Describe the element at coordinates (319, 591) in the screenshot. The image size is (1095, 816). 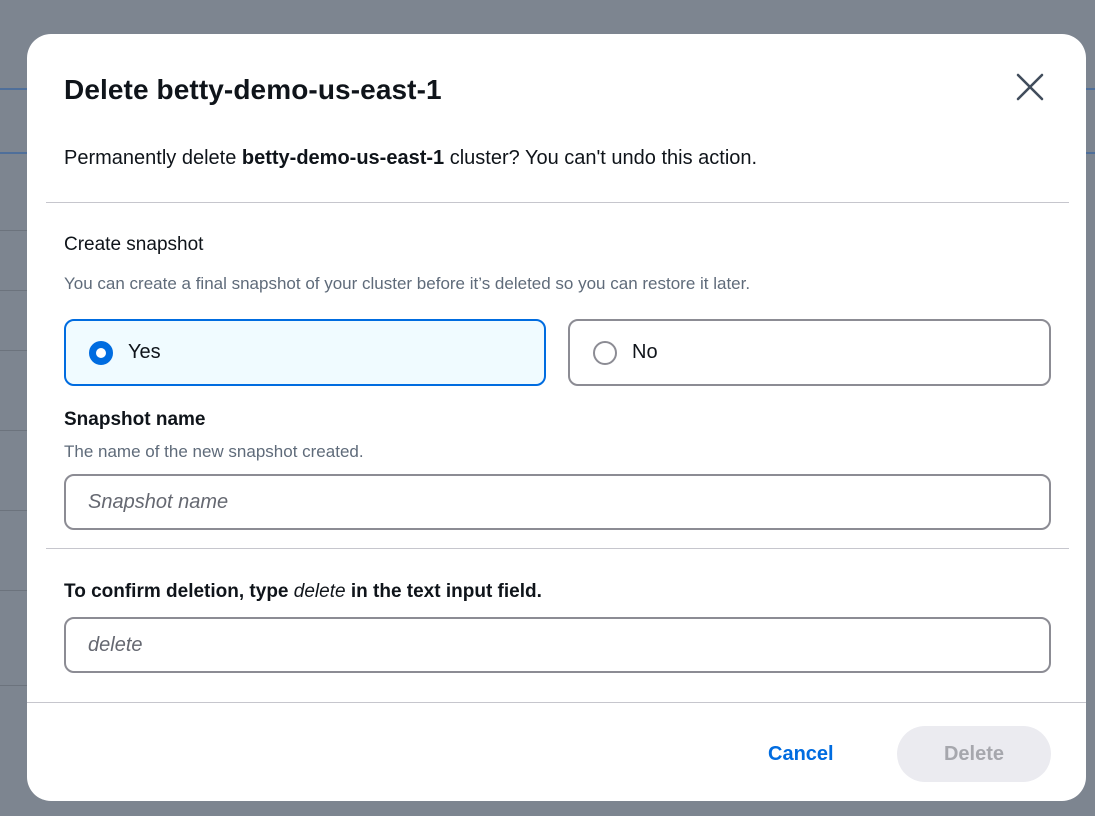
I see `confirm-keyword: delete` at that location.